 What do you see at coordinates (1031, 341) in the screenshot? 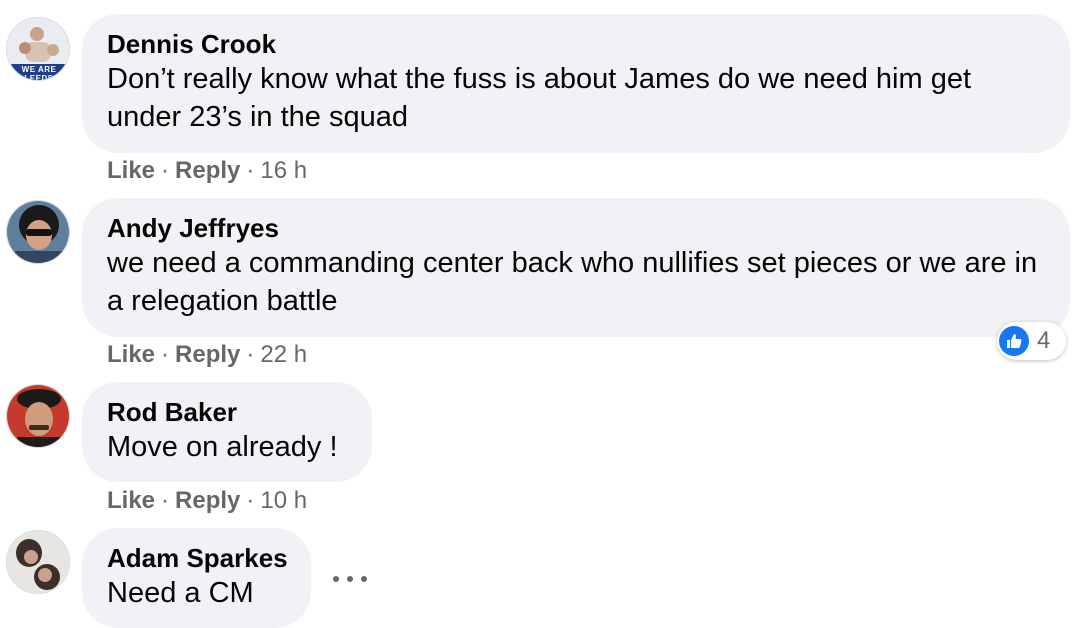
I see `reaction-summary: 4` at bounding box center [1031, 341].